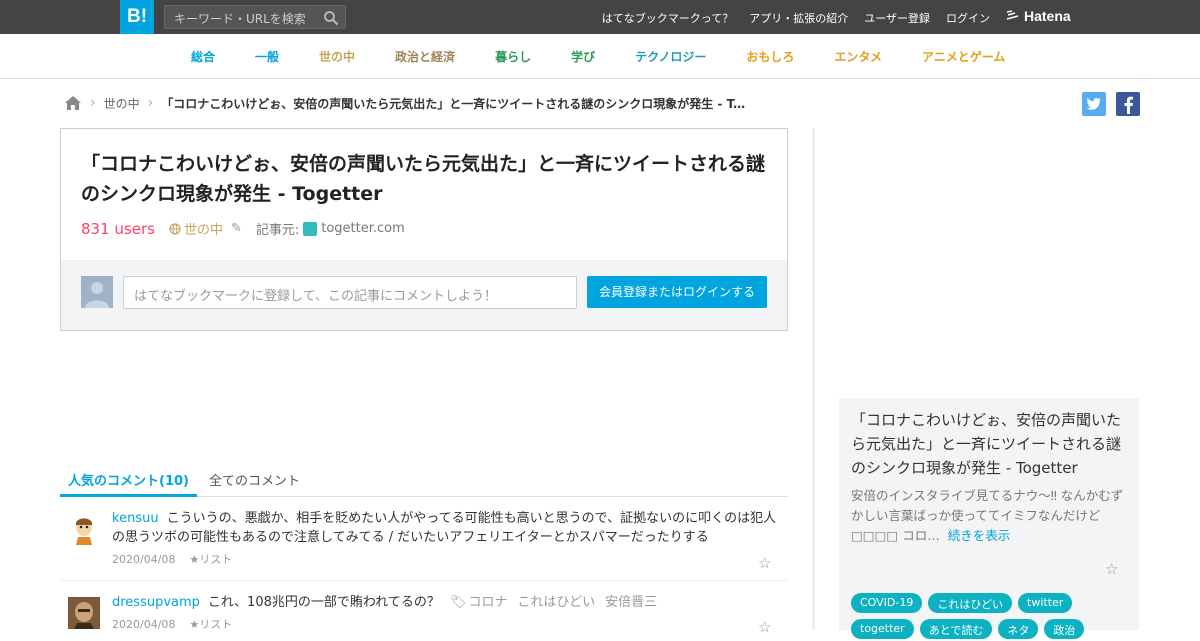  I want to click on search-box: キーワード・URLを検索, so click(255, 17).